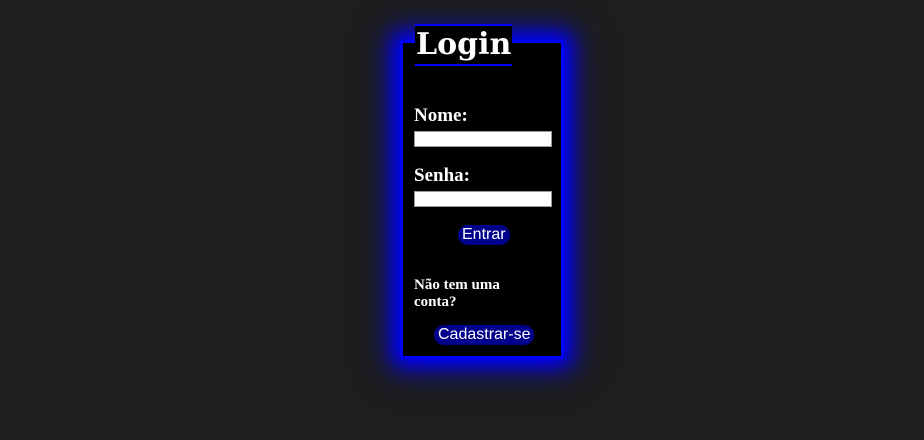 The image size is (924, 440). What do you see at coordinates (483, 199) in the screenshot?
I see `password-input` at bounding box center [483, 199].